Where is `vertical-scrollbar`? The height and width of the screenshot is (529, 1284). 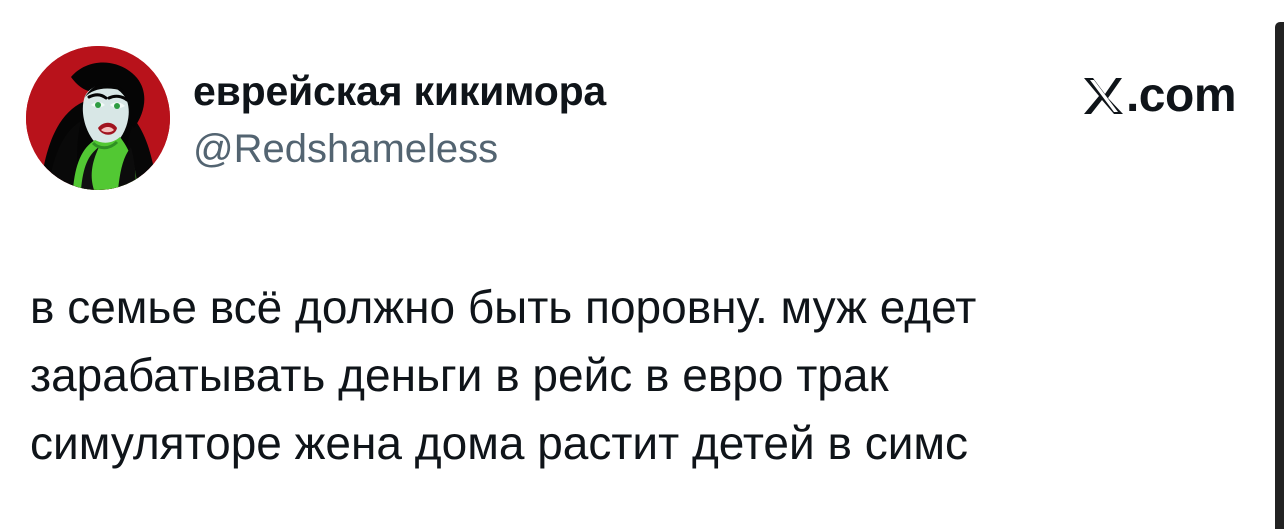
vertical-scrollbar is located at coordinates (1279, 275).